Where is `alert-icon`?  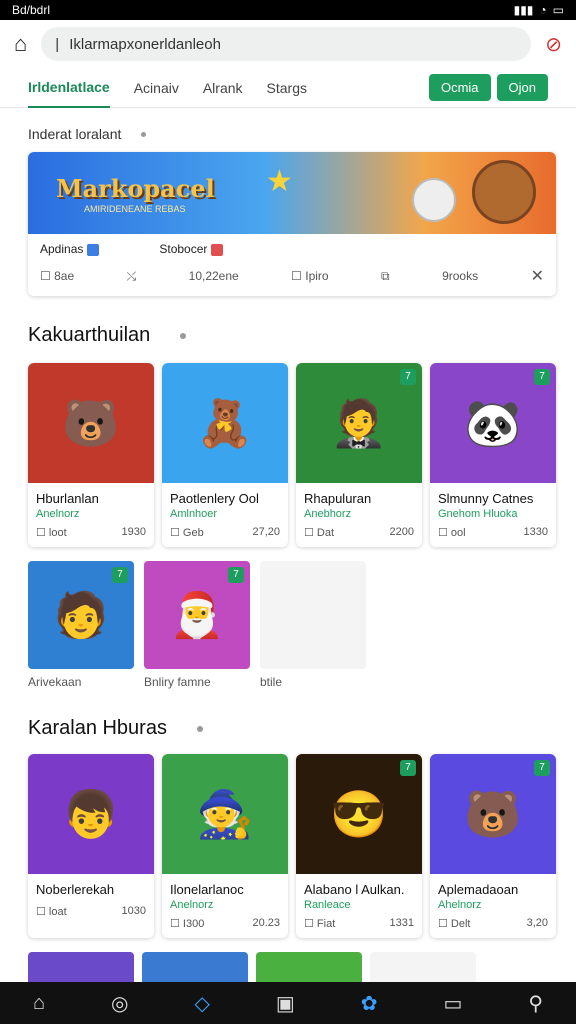
alert-icon is located at coordinates (217, 249).